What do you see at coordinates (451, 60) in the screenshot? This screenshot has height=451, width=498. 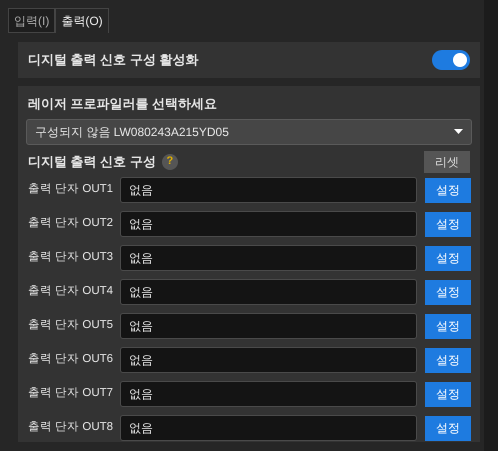 I see `toggle-switch` at bounding box center [451, 60].